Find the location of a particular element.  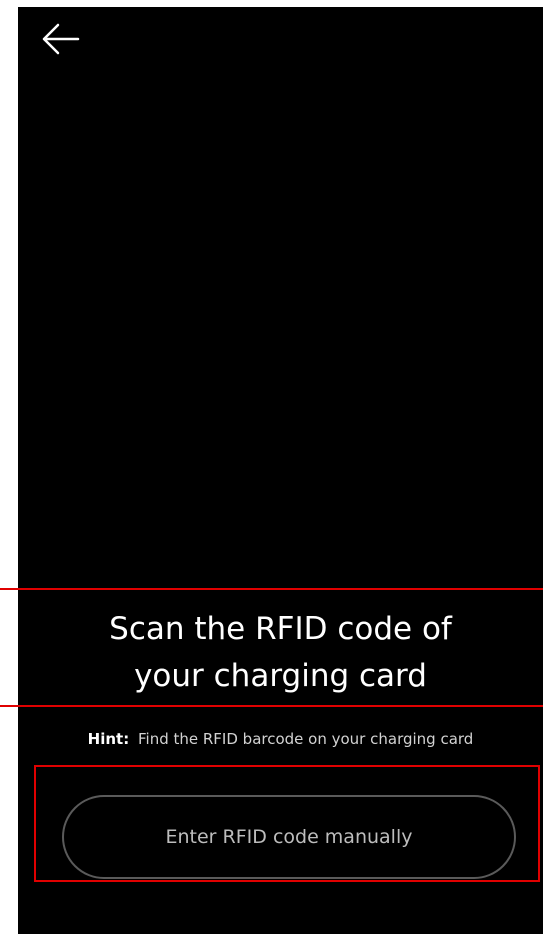

back-button is located at coordinates (60, 39).